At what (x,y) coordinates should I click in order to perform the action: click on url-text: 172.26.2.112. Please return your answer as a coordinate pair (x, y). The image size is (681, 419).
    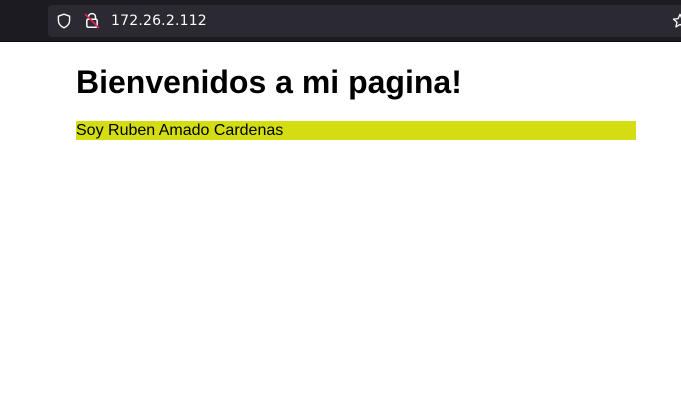
    Looking at the image, I should click on (159, 21).